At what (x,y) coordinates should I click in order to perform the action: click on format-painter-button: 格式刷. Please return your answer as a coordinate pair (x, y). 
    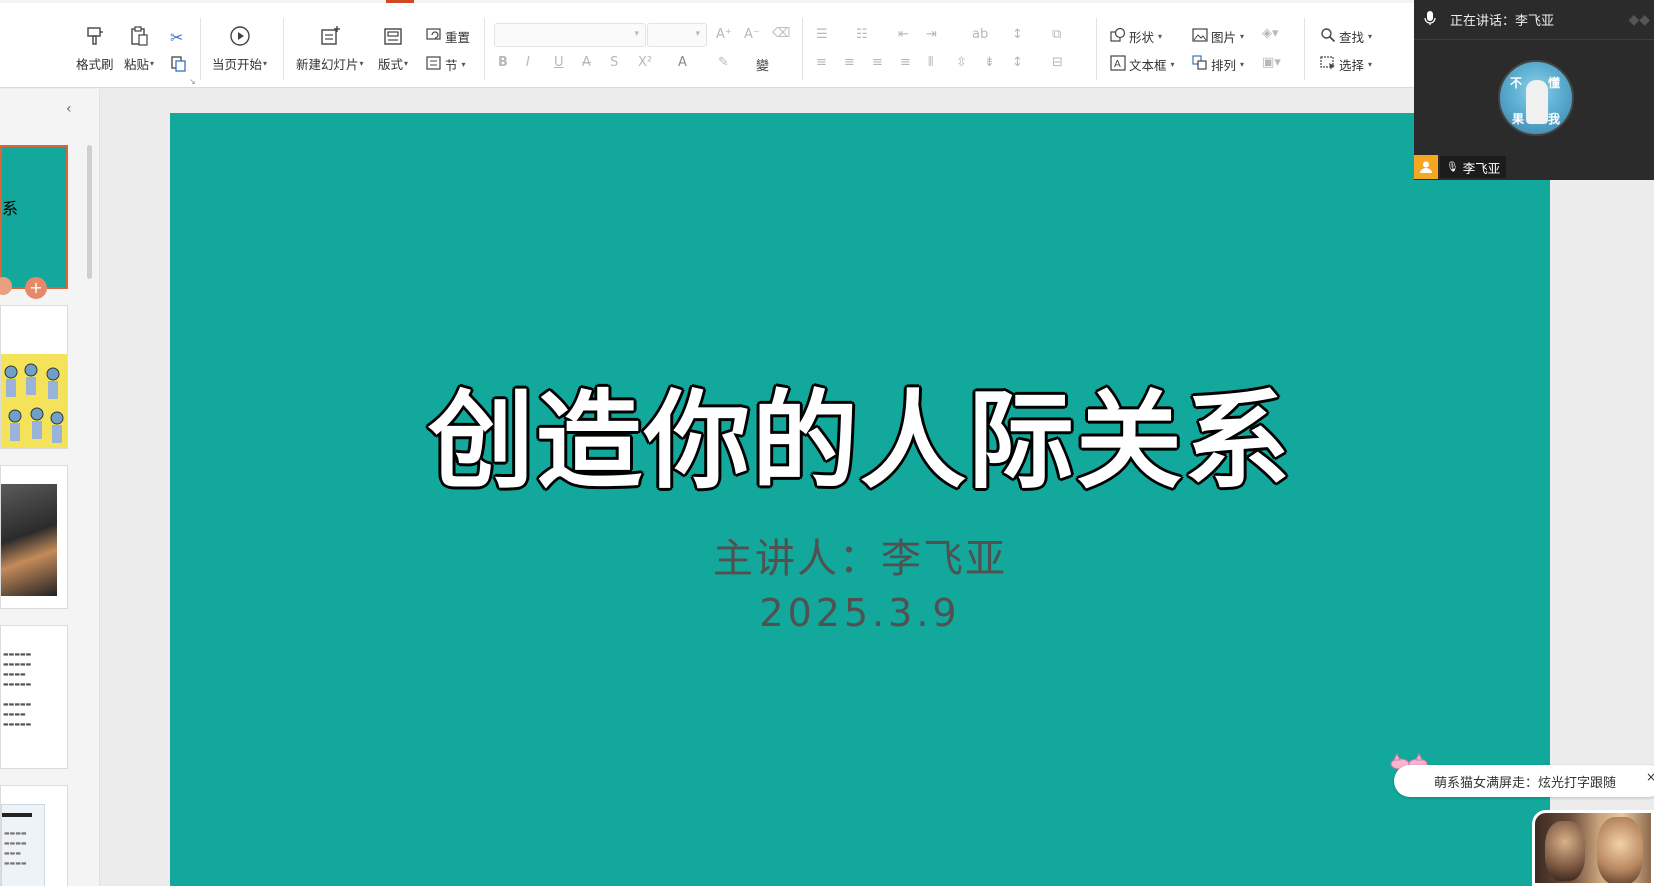
    Looking at the image, I should click on (95, 48).